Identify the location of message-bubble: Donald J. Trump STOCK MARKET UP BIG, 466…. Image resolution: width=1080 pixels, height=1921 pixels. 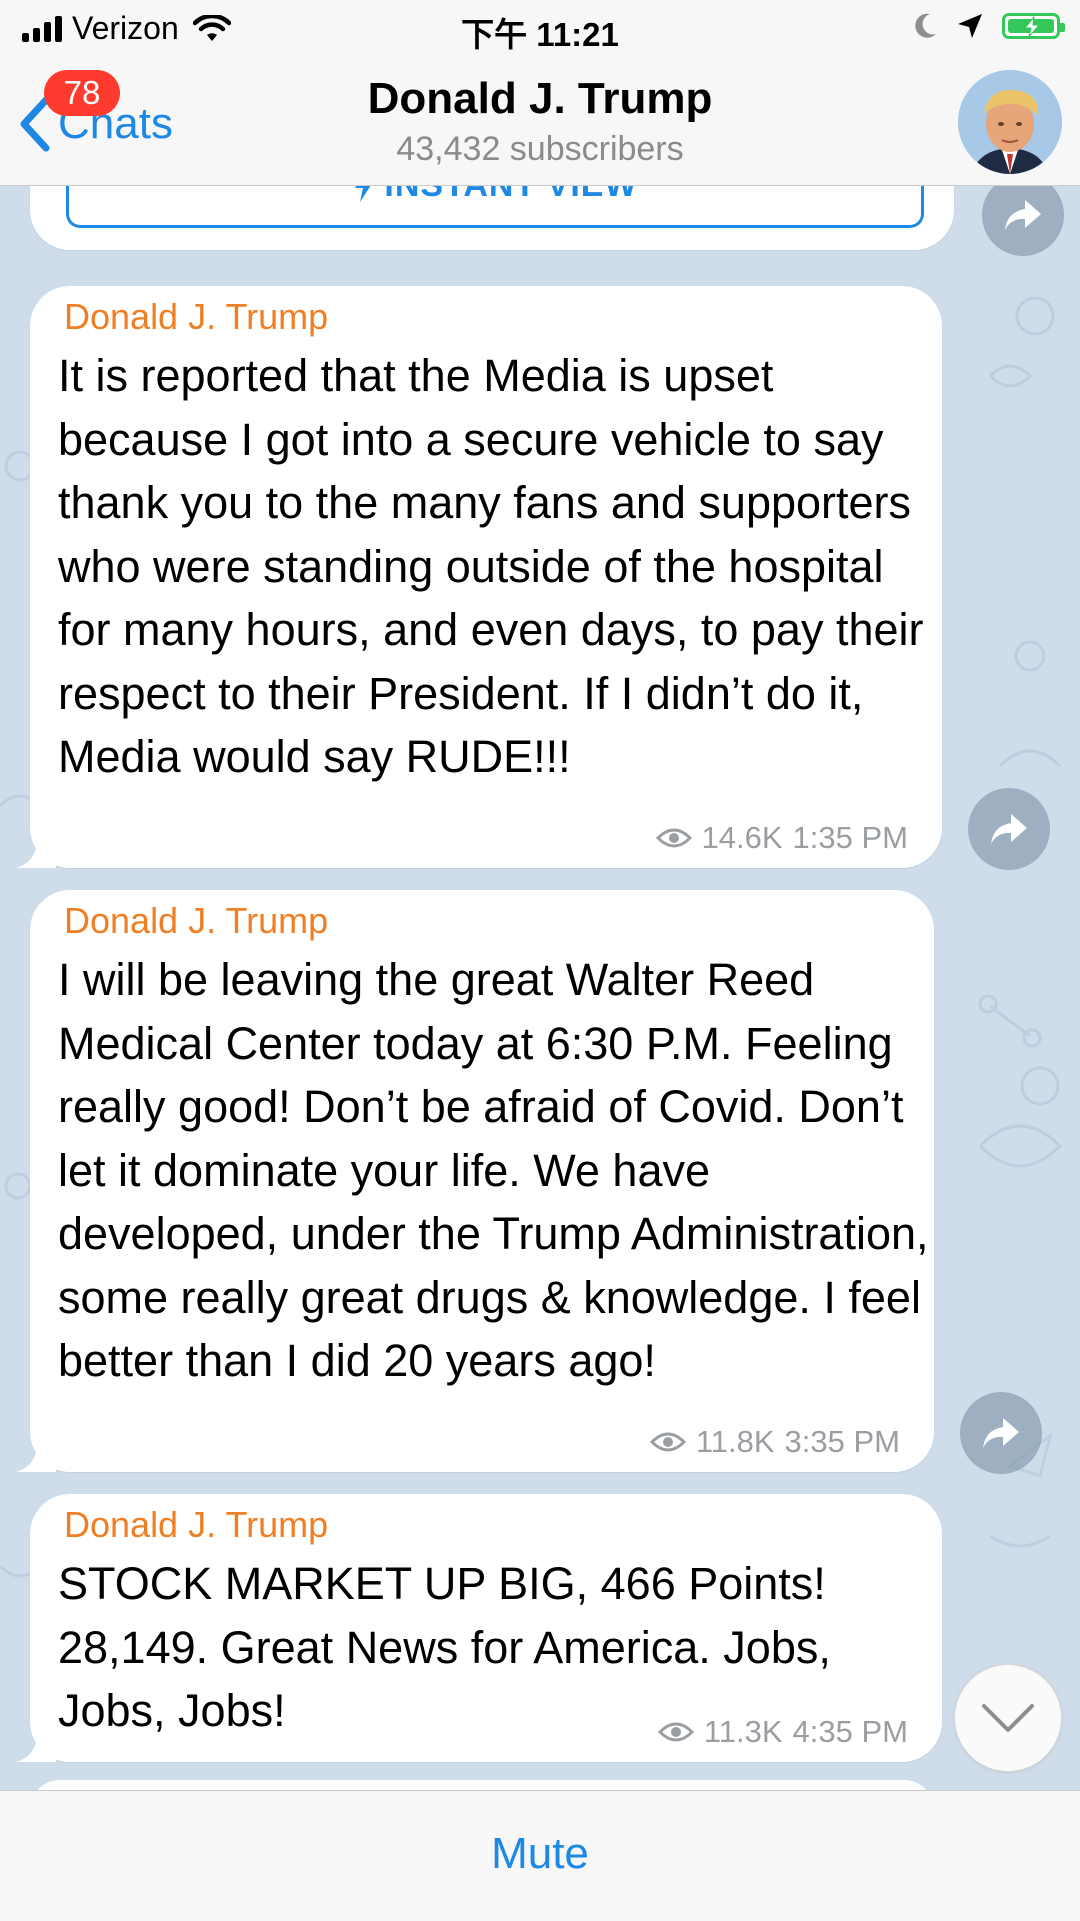
(479, 1628).